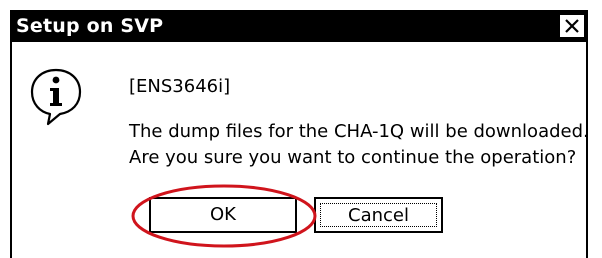  Describe the element at coordinates (90, 26) in the screenshot. I see `window-title: Setup on SVP` at that location.